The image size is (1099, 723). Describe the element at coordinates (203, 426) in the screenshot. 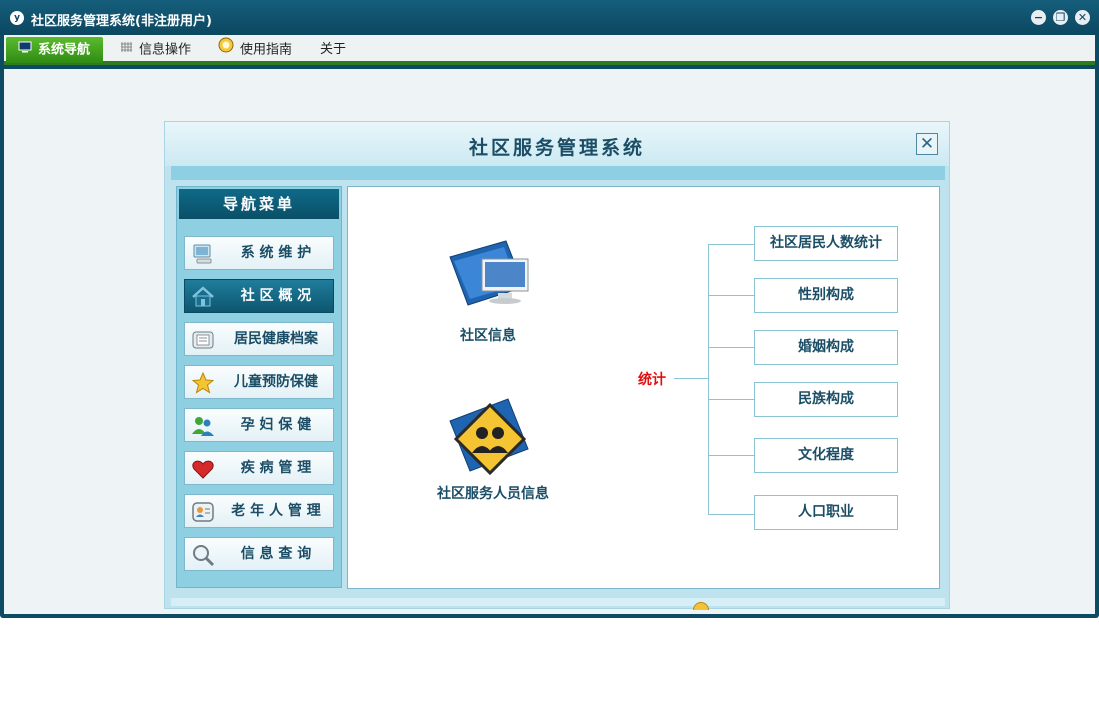

I see `users-icon` at that location.